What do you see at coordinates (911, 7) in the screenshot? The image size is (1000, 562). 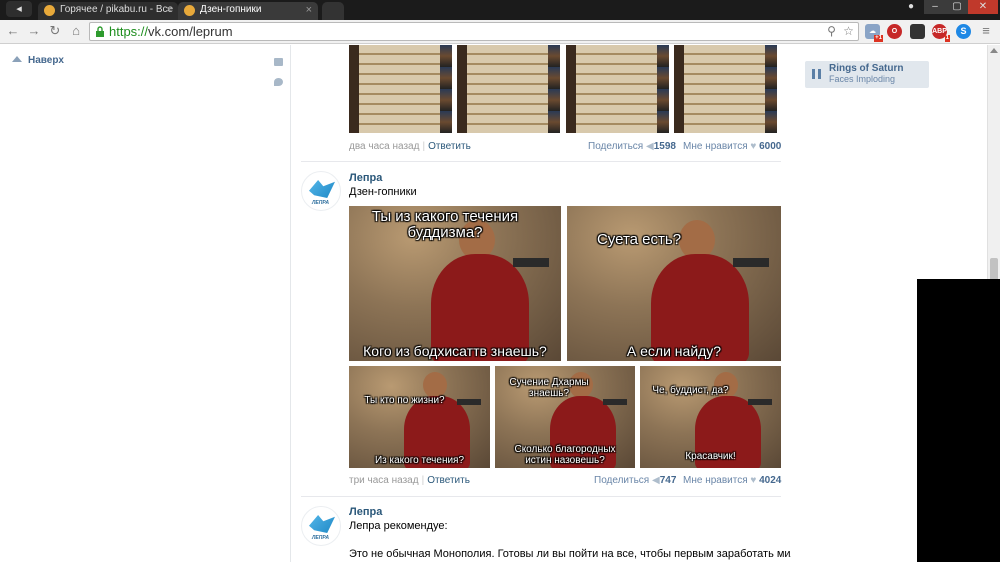 I see `user-icon: ●` at bounding box center [911, 7].